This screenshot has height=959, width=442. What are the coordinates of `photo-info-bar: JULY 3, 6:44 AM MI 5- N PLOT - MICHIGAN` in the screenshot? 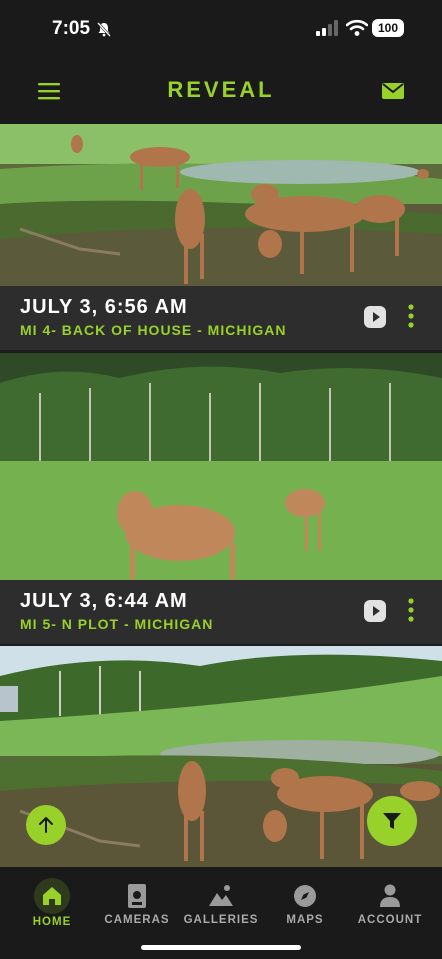 It's located at (221, 612).